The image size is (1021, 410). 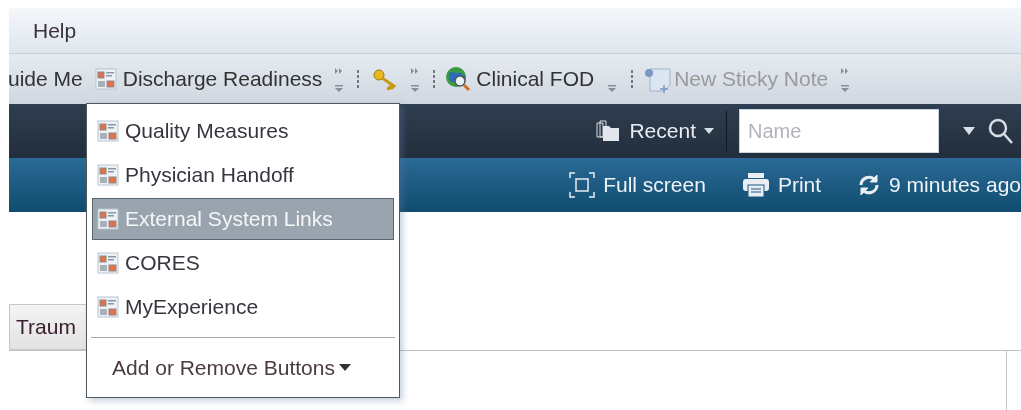 What do you see at coordinates (45, 79) in the screenshot?
I see `toolbar-button: uide Me` at bounding box center [45, 79].